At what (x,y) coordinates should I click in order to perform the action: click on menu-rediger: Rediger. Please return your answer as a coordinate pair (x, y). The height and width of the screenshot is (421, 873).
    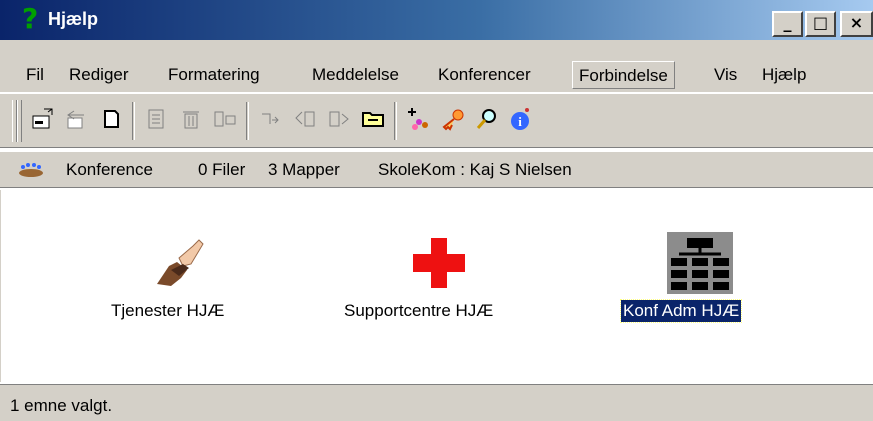
    Looking at the image, I should click on (99, 75).